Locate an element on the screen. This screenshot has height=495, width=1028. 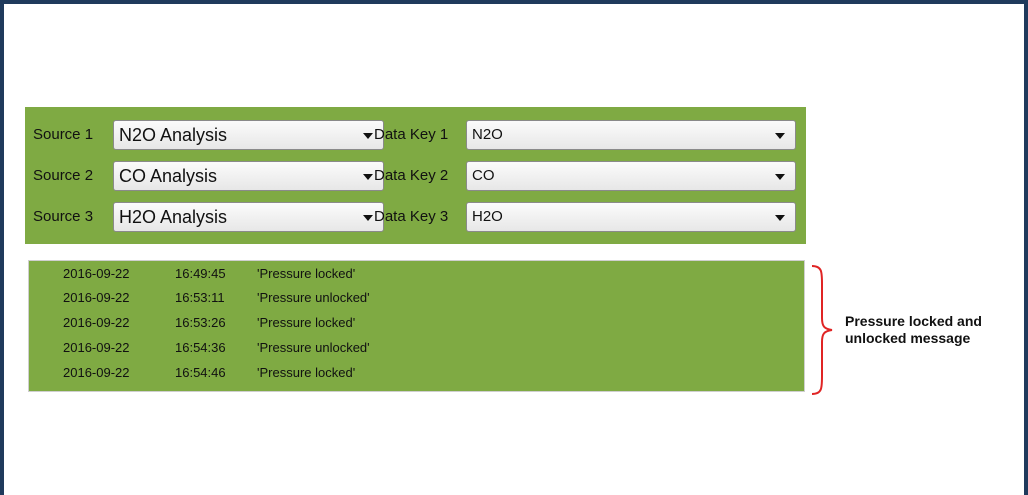
data-key-2-value: CO is located at coordinates (483, 175).